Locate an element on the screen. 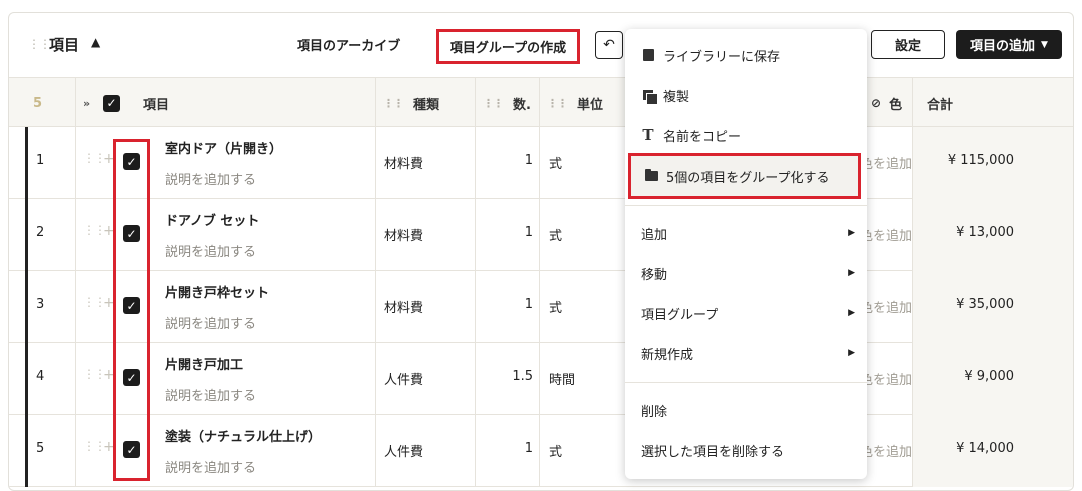  chevron-up-icon: ▲ is located at coordinates (95, 42).